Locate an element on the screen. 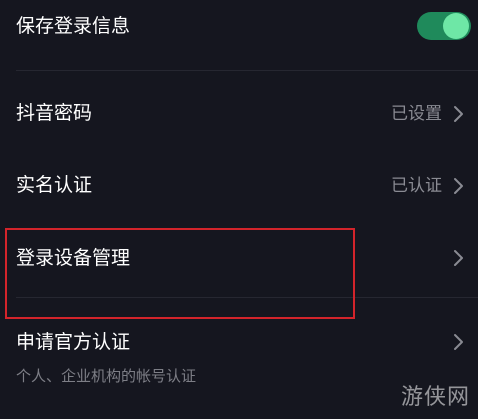 The image size is (478, 419). douyin-password-status: 已设置 is located at coordinates (416, 114).